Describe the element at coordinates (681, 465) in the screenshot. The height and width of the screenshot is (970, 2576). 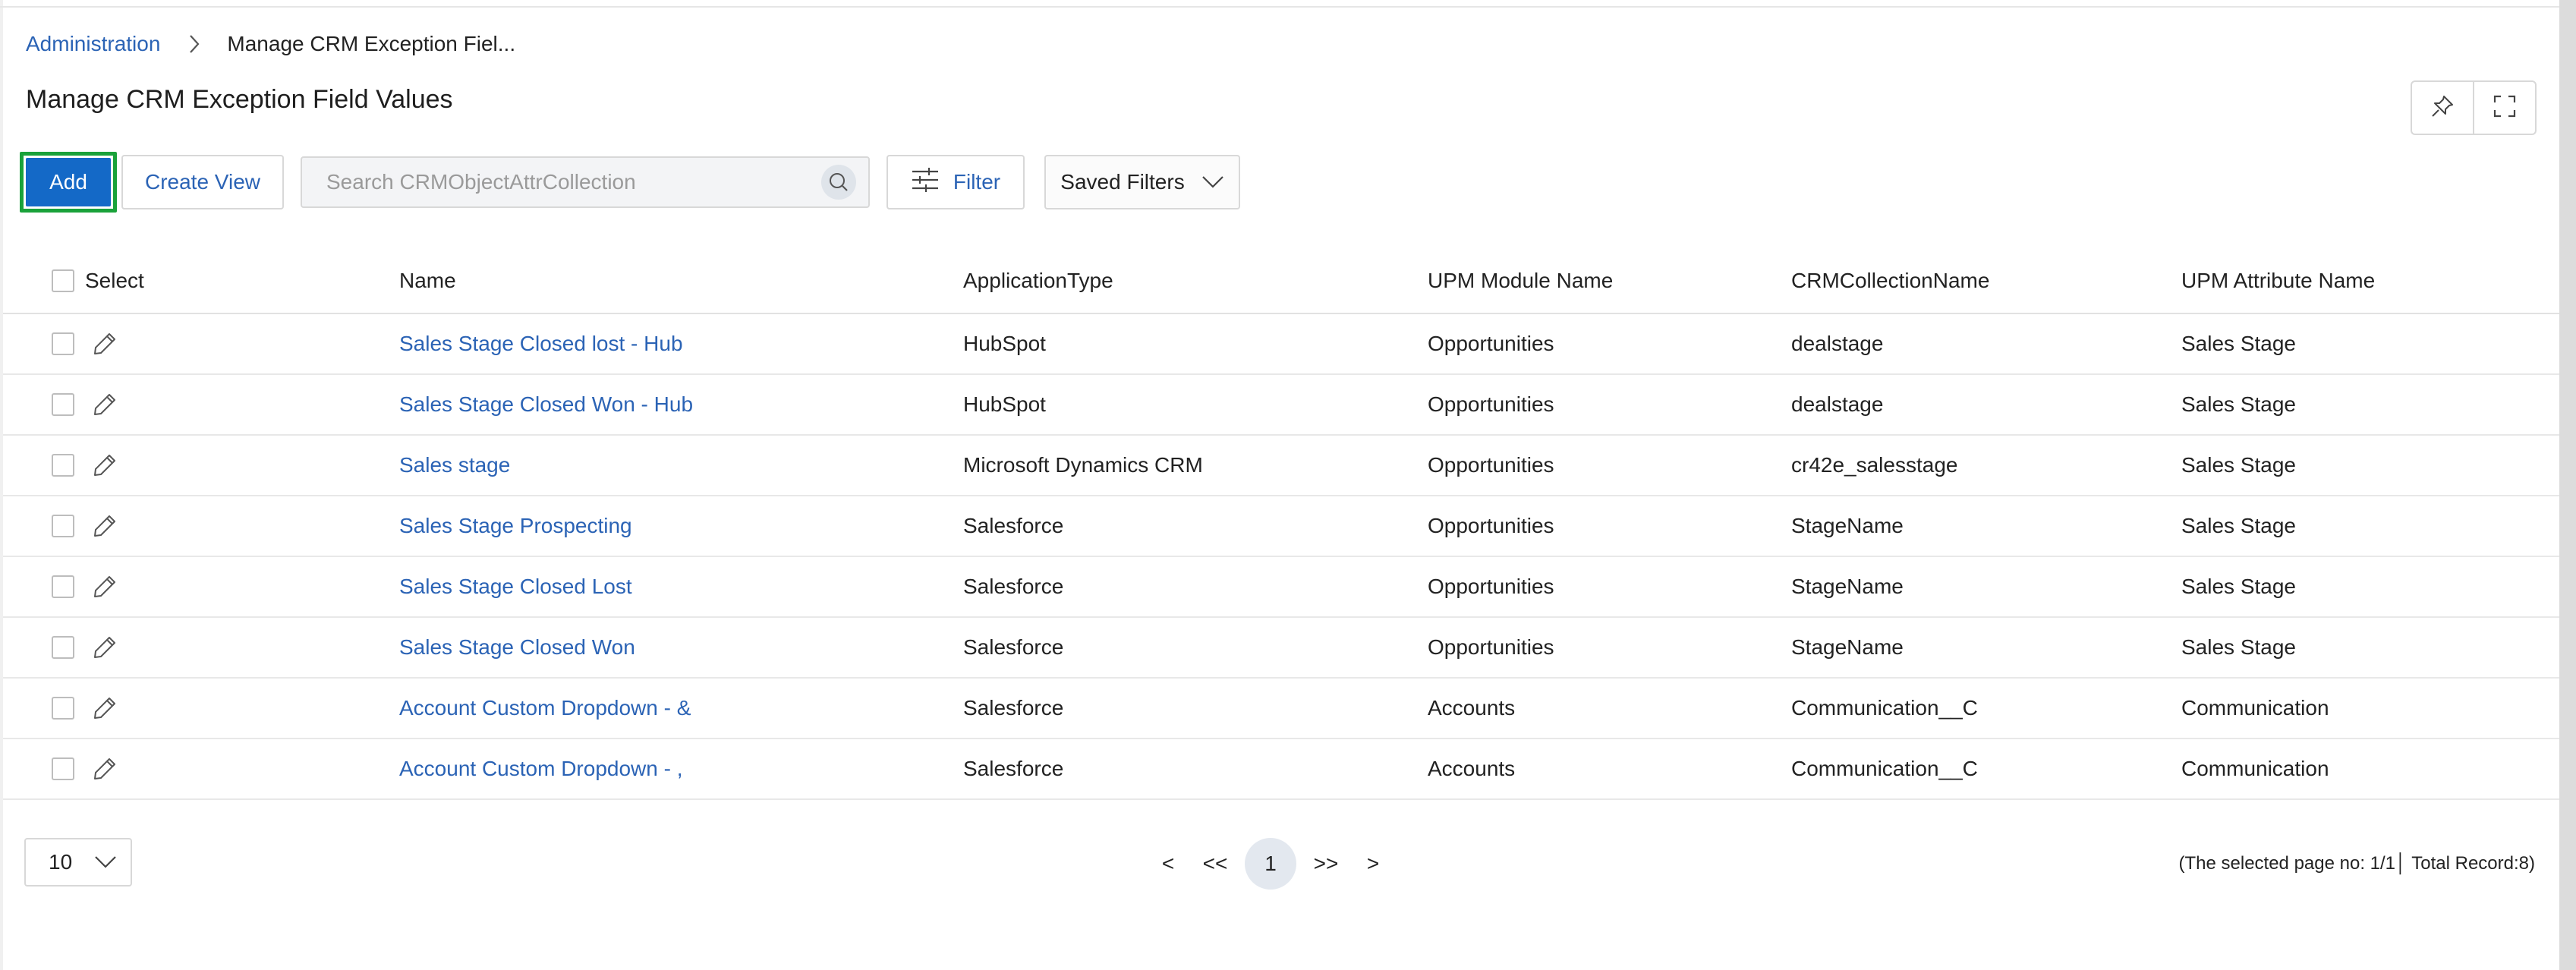
I see `row-name-link: Sales stage` at that location.